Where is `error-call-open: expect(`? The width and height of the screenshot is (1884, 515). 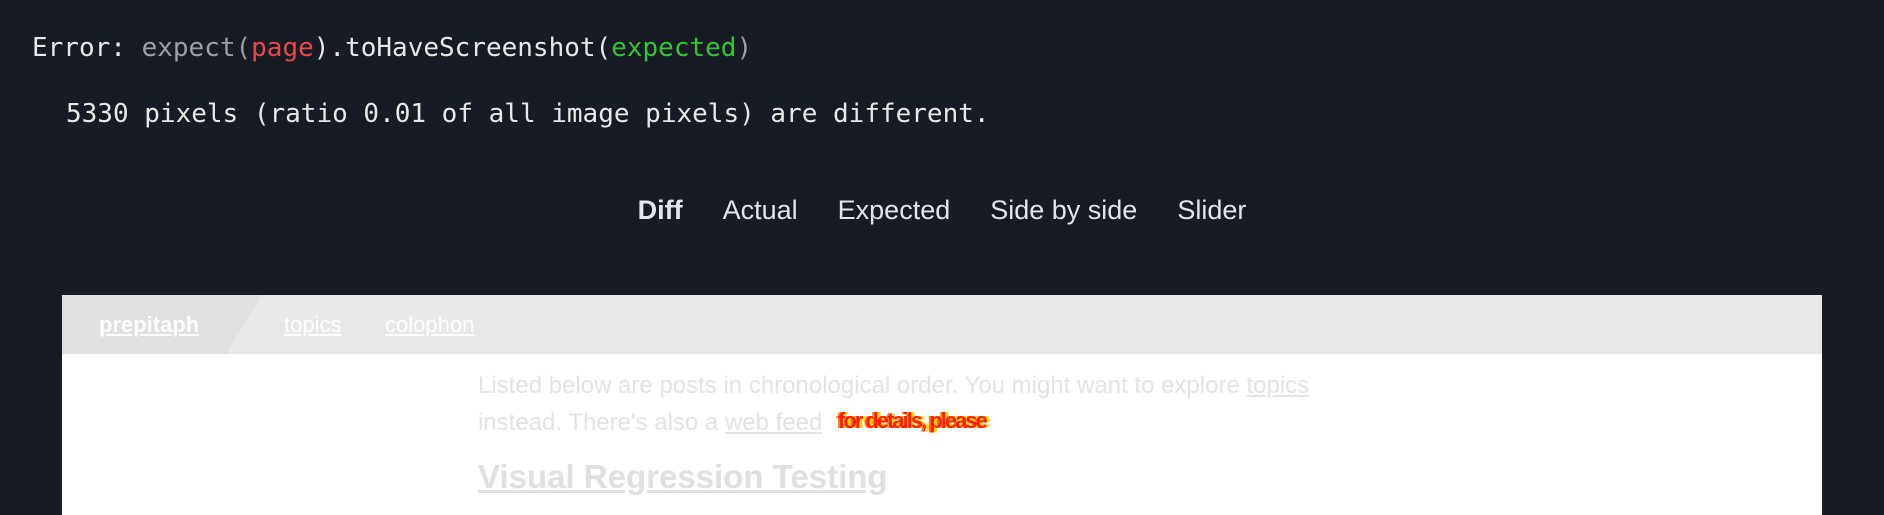 error-call-open: expect( is located at coordinates (196, 48).